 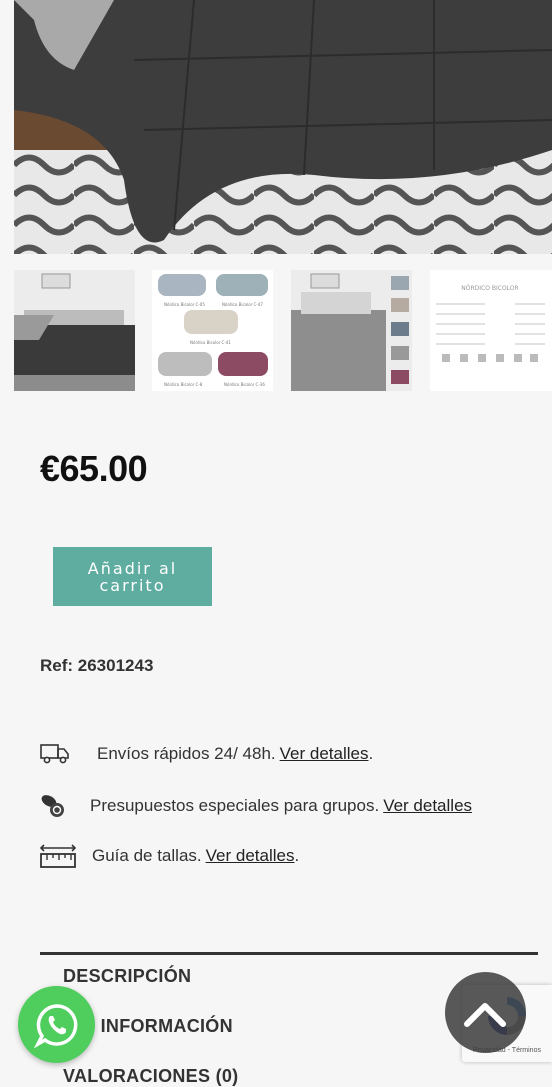 I want to click on whatsapp-button, so click(x=56, y=1024).